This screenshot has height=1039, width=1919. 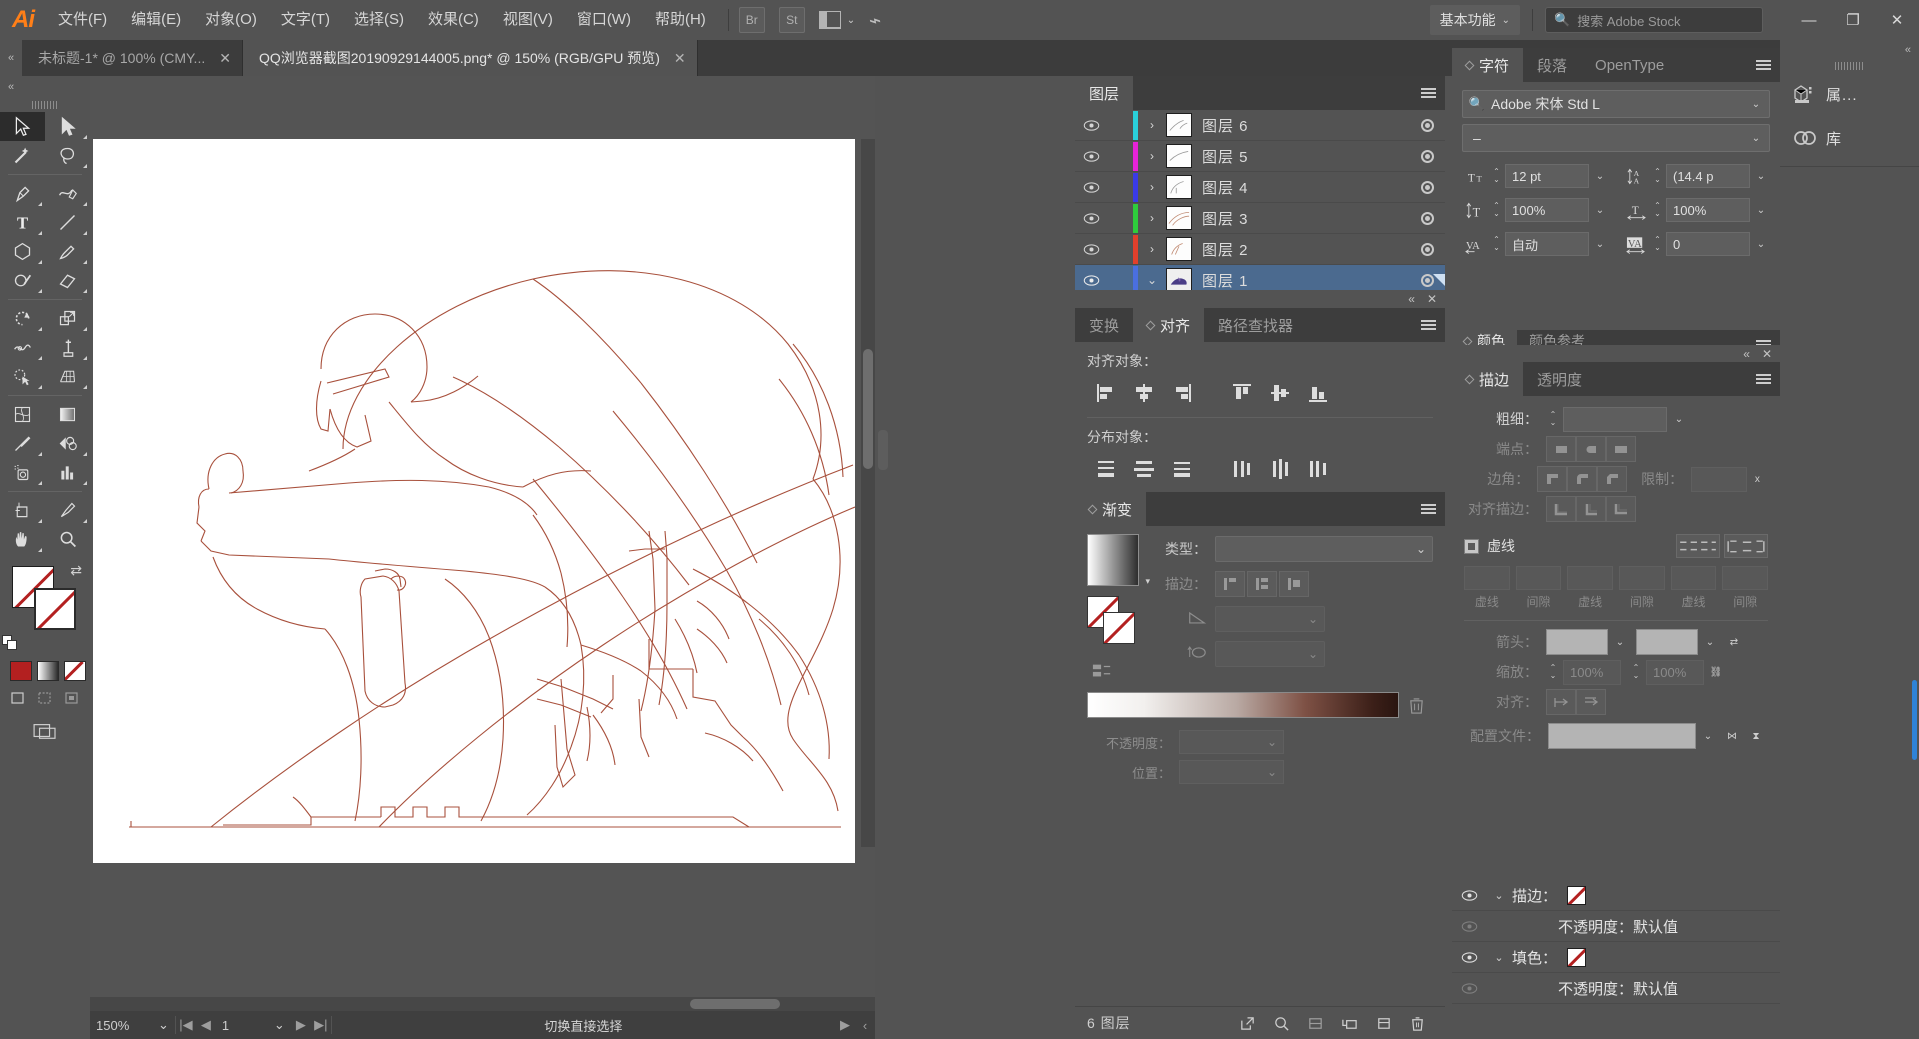 I want to click on gradient-tool, so click(x=67, y=414).